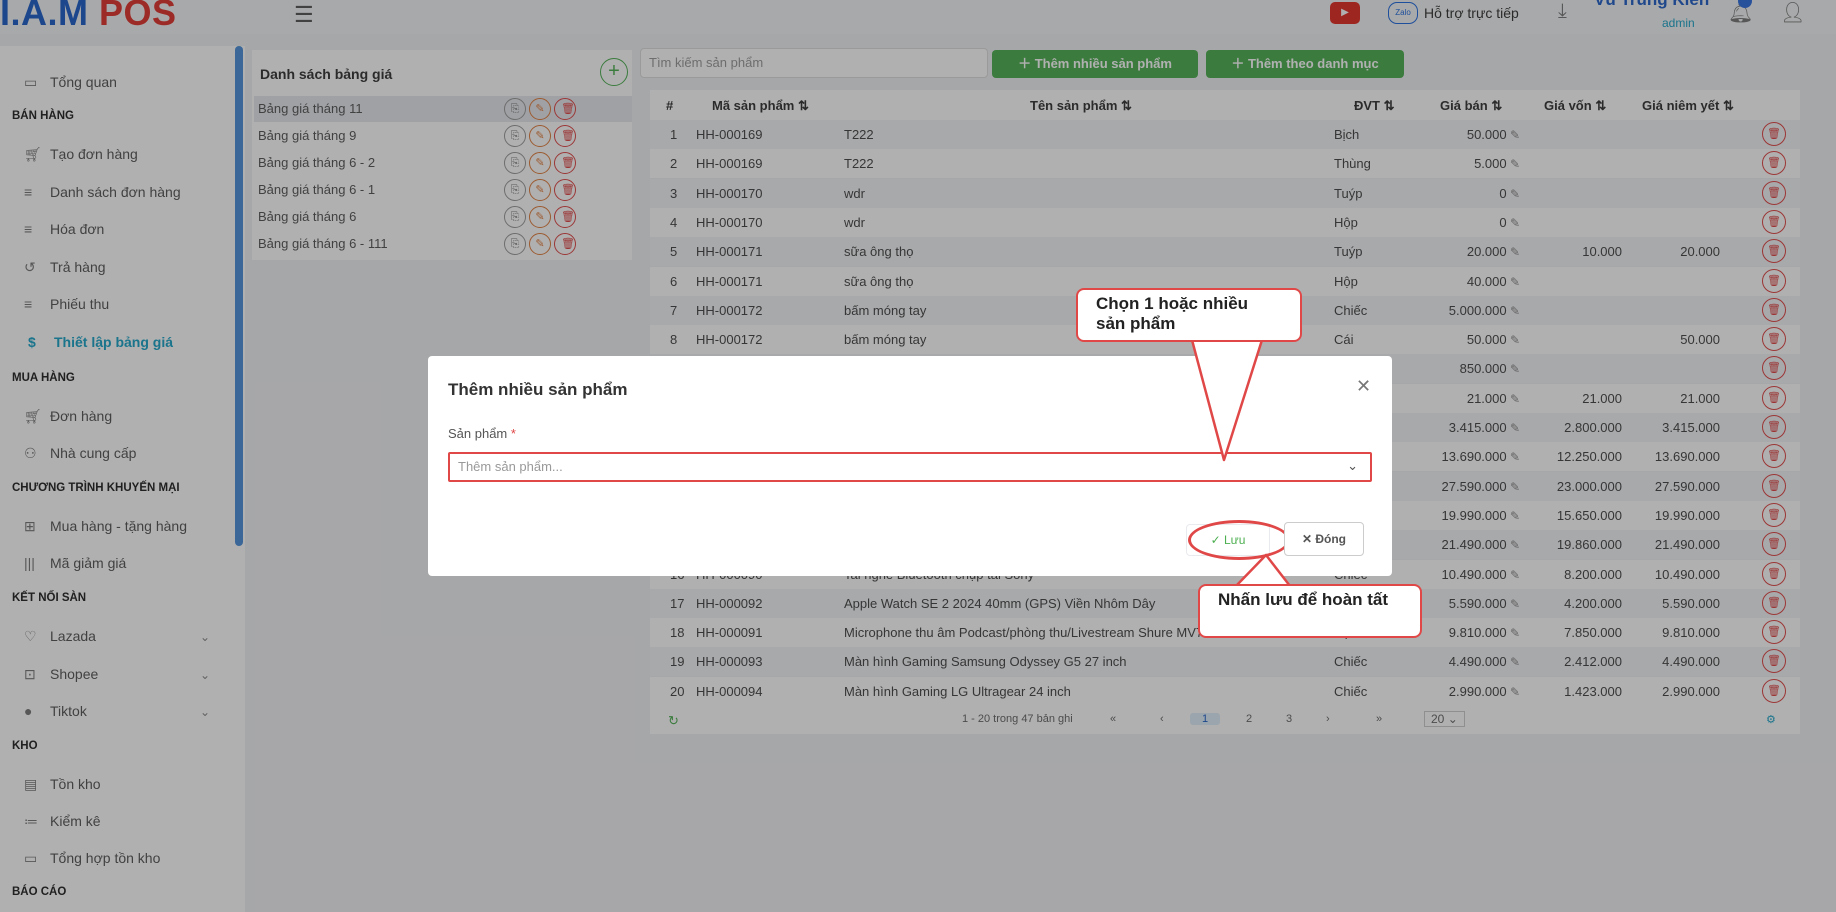  I want to click on close-button: ✕ Đóng, so click(1324, 539).